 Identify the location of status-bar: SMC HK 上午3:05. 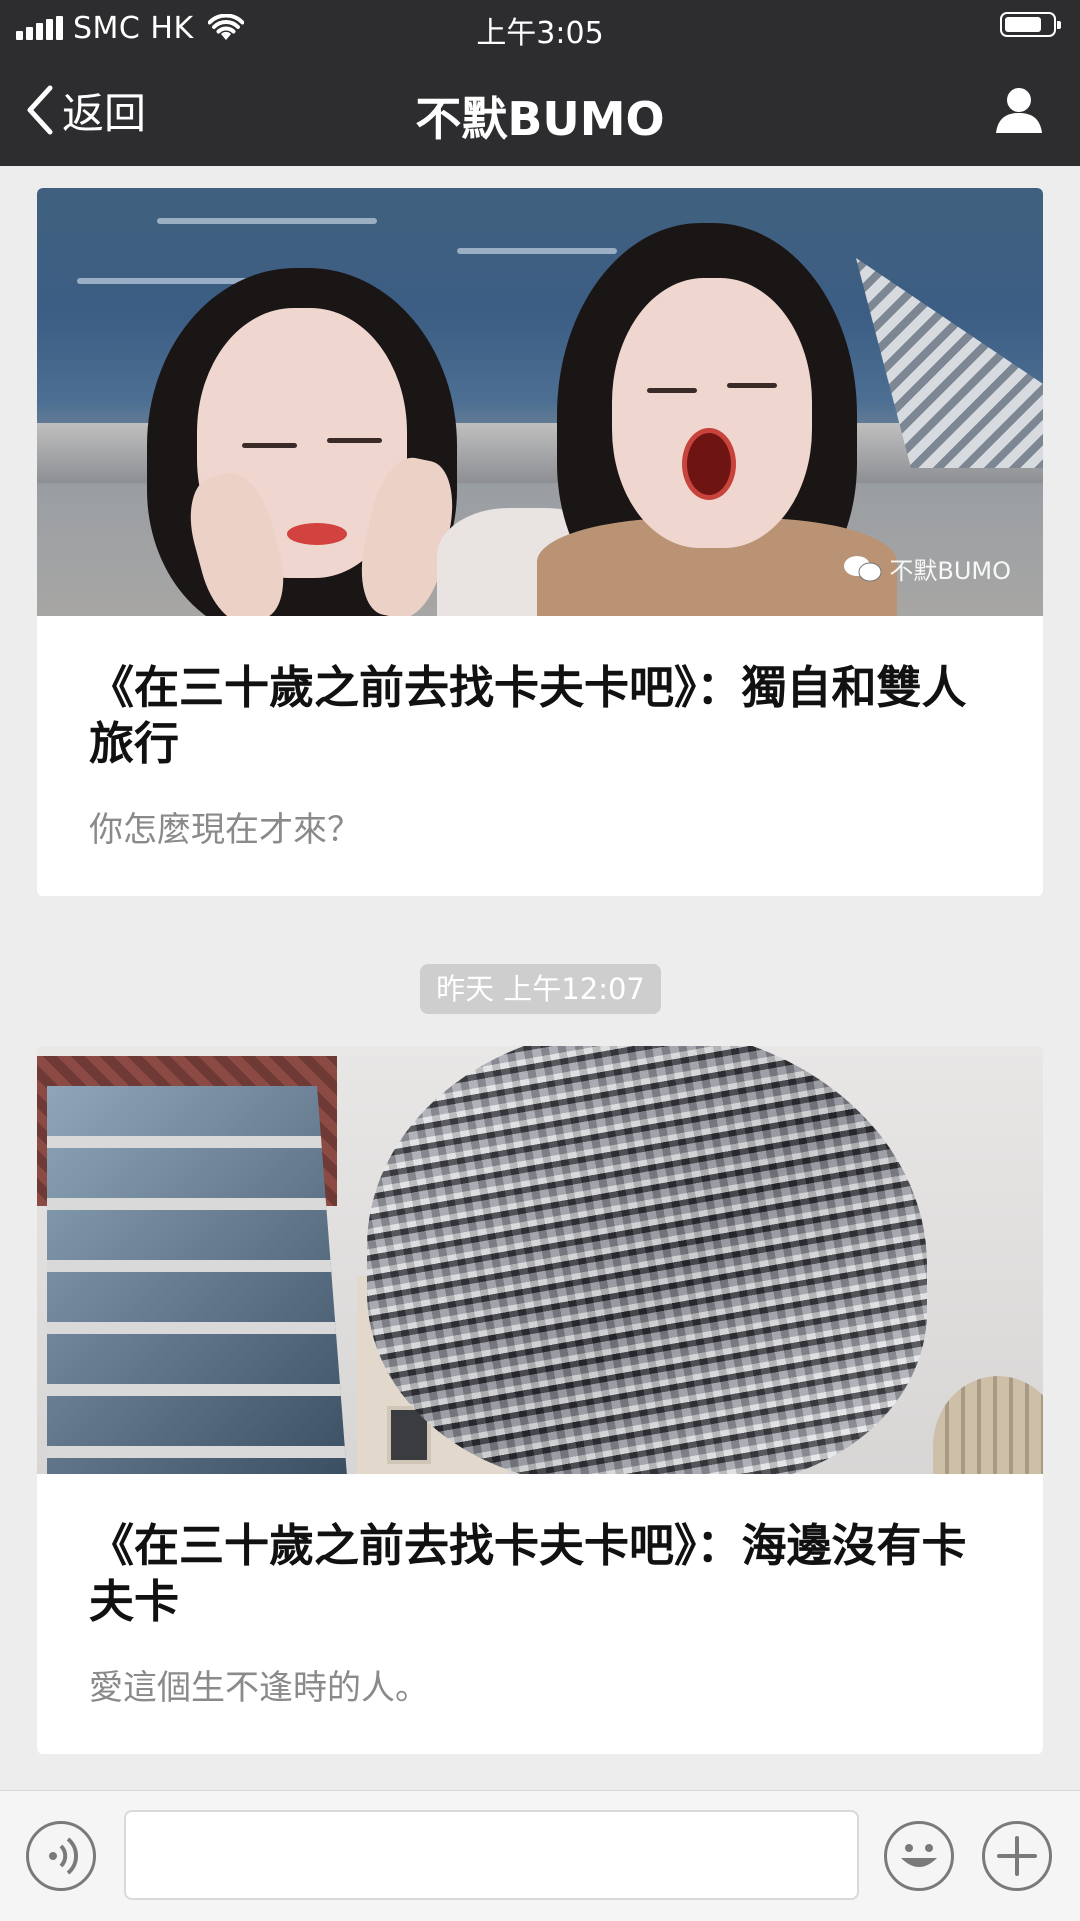
(540, 27).